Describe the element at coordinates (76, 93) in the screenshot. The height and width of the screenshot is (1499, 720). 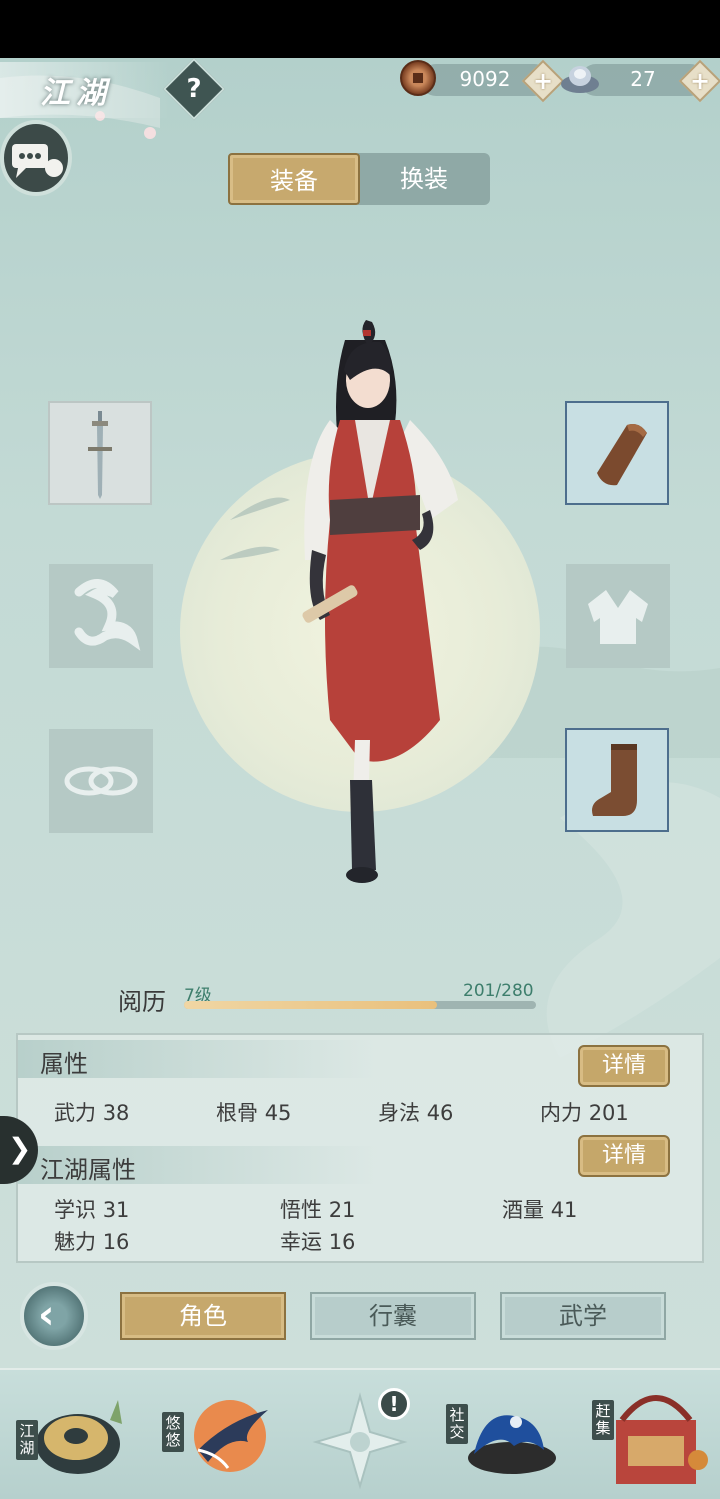
I see `page-title: 江湖` at that location.